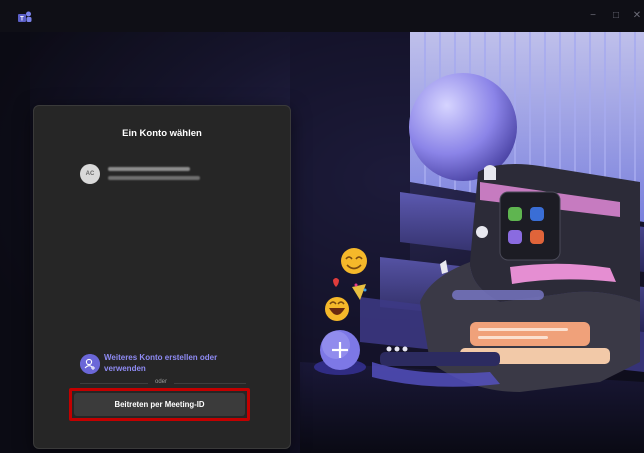 The image size is (644, 453). Describe the element at coordinates (22, 20) in the screenshot. I see `svg-text: T` at that location.